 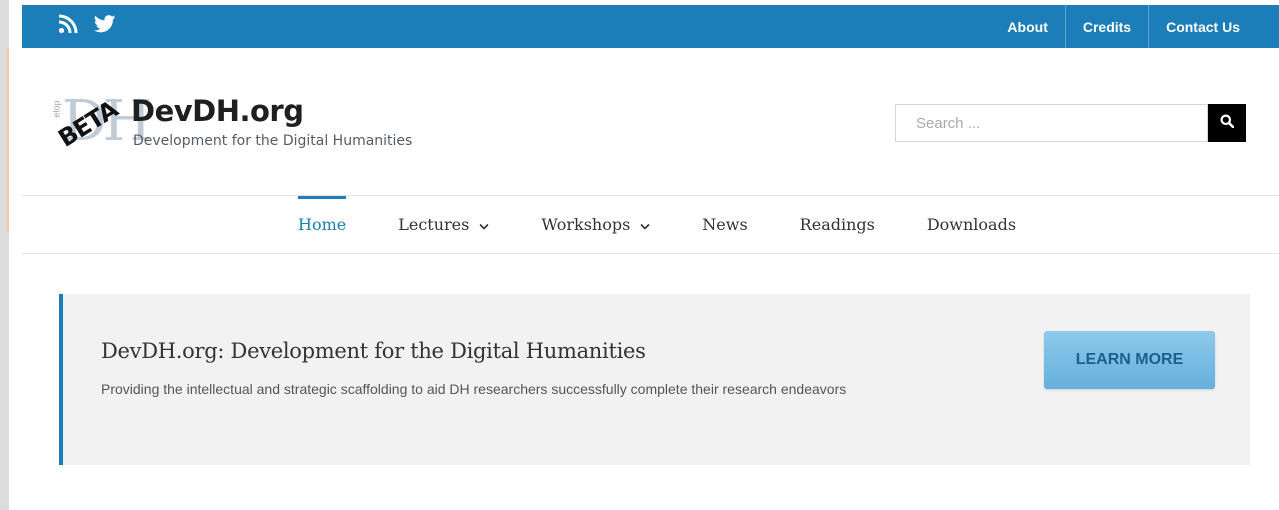 I want to click on nav-divider-bottom, so click(x=650, y=253).